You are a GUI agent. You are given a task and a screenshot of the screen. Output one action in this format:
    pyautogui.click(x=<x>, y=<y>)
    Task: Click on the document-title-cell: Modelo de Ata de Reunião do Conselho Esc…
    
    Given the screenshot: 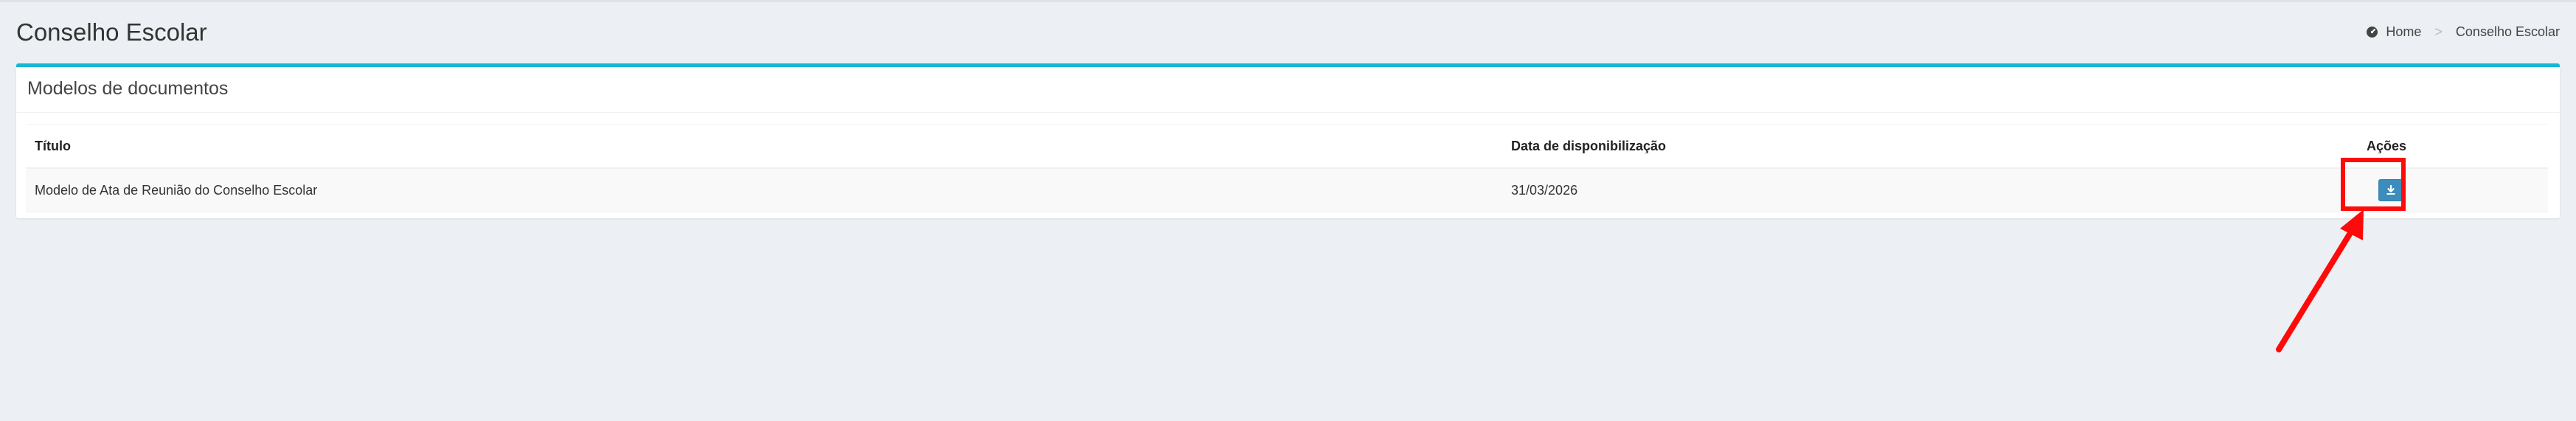 What is the action you would take?
    pyautogui.click(x=764, y=190)
    